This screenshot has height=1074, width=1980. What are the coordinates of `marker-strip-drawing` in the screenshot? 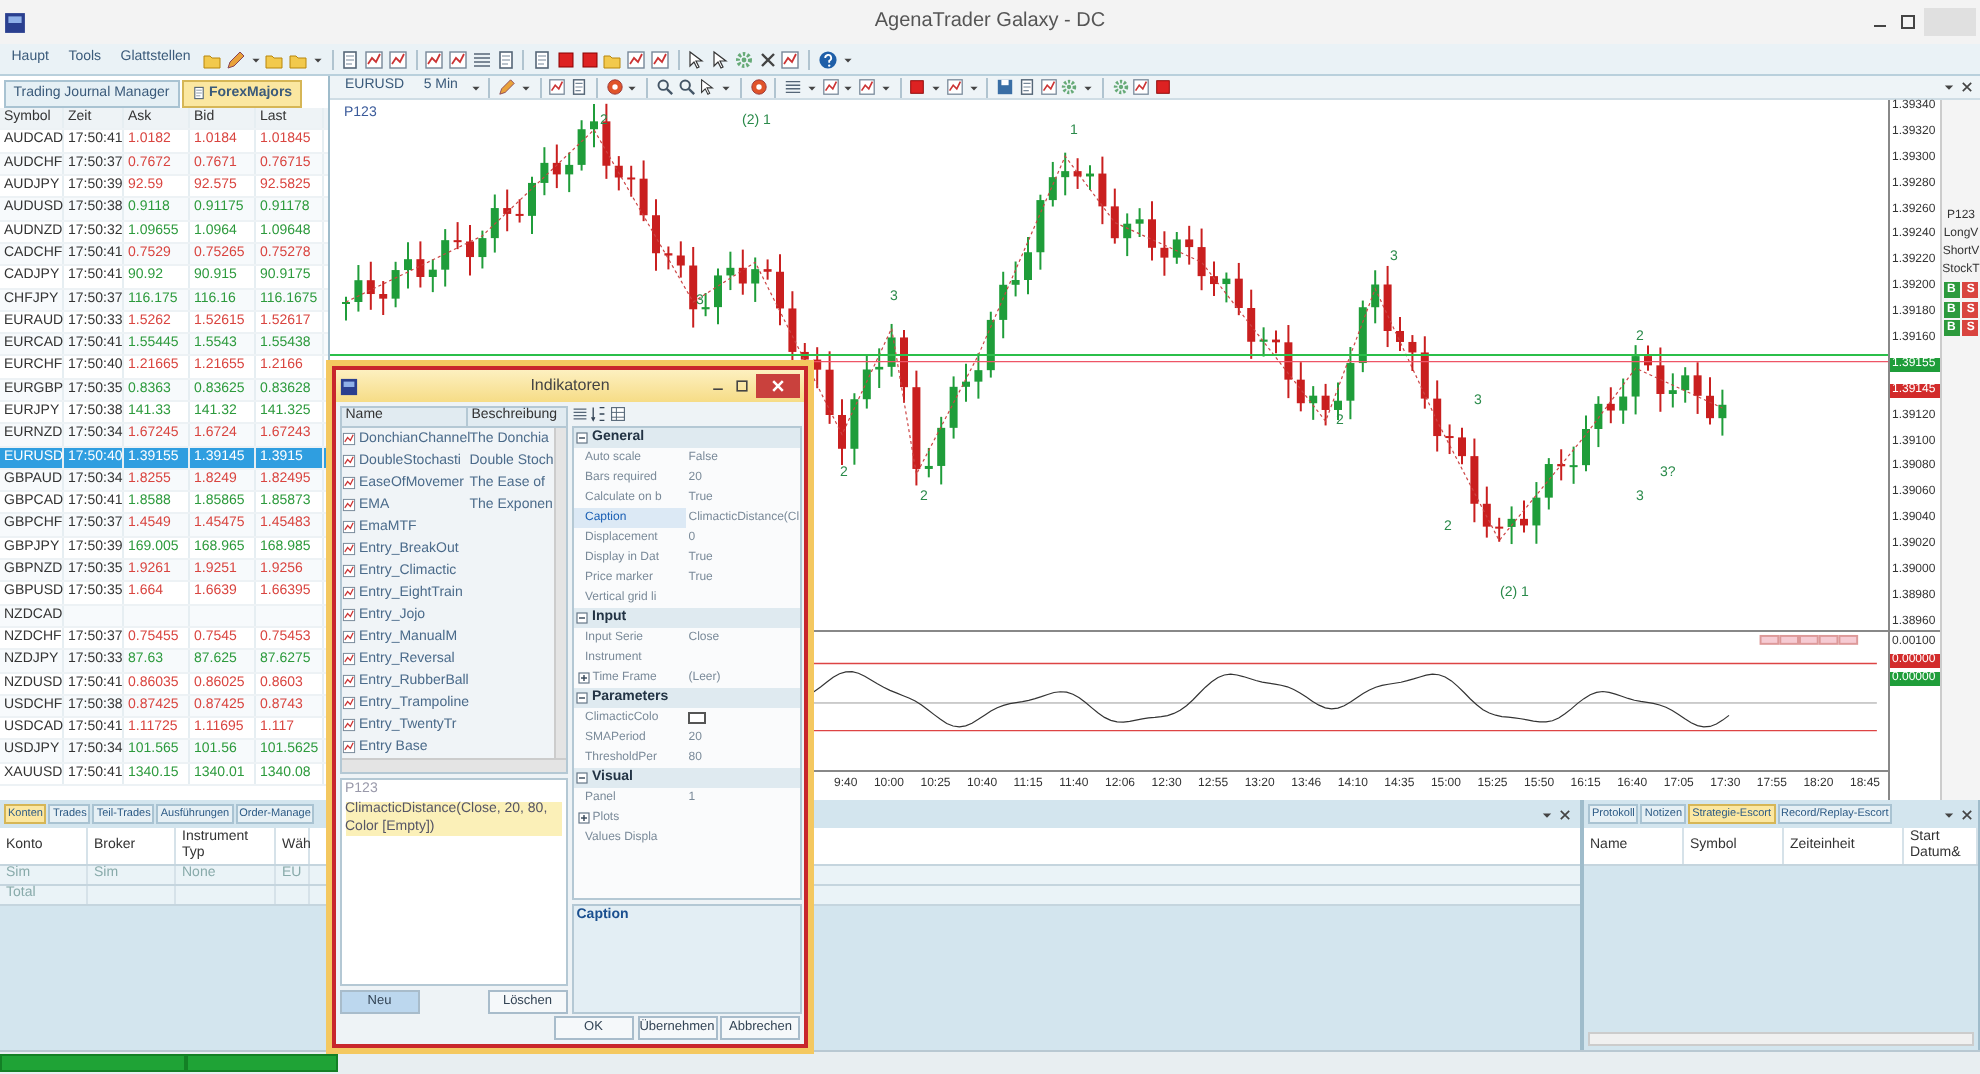 It's located at (1809, 639).